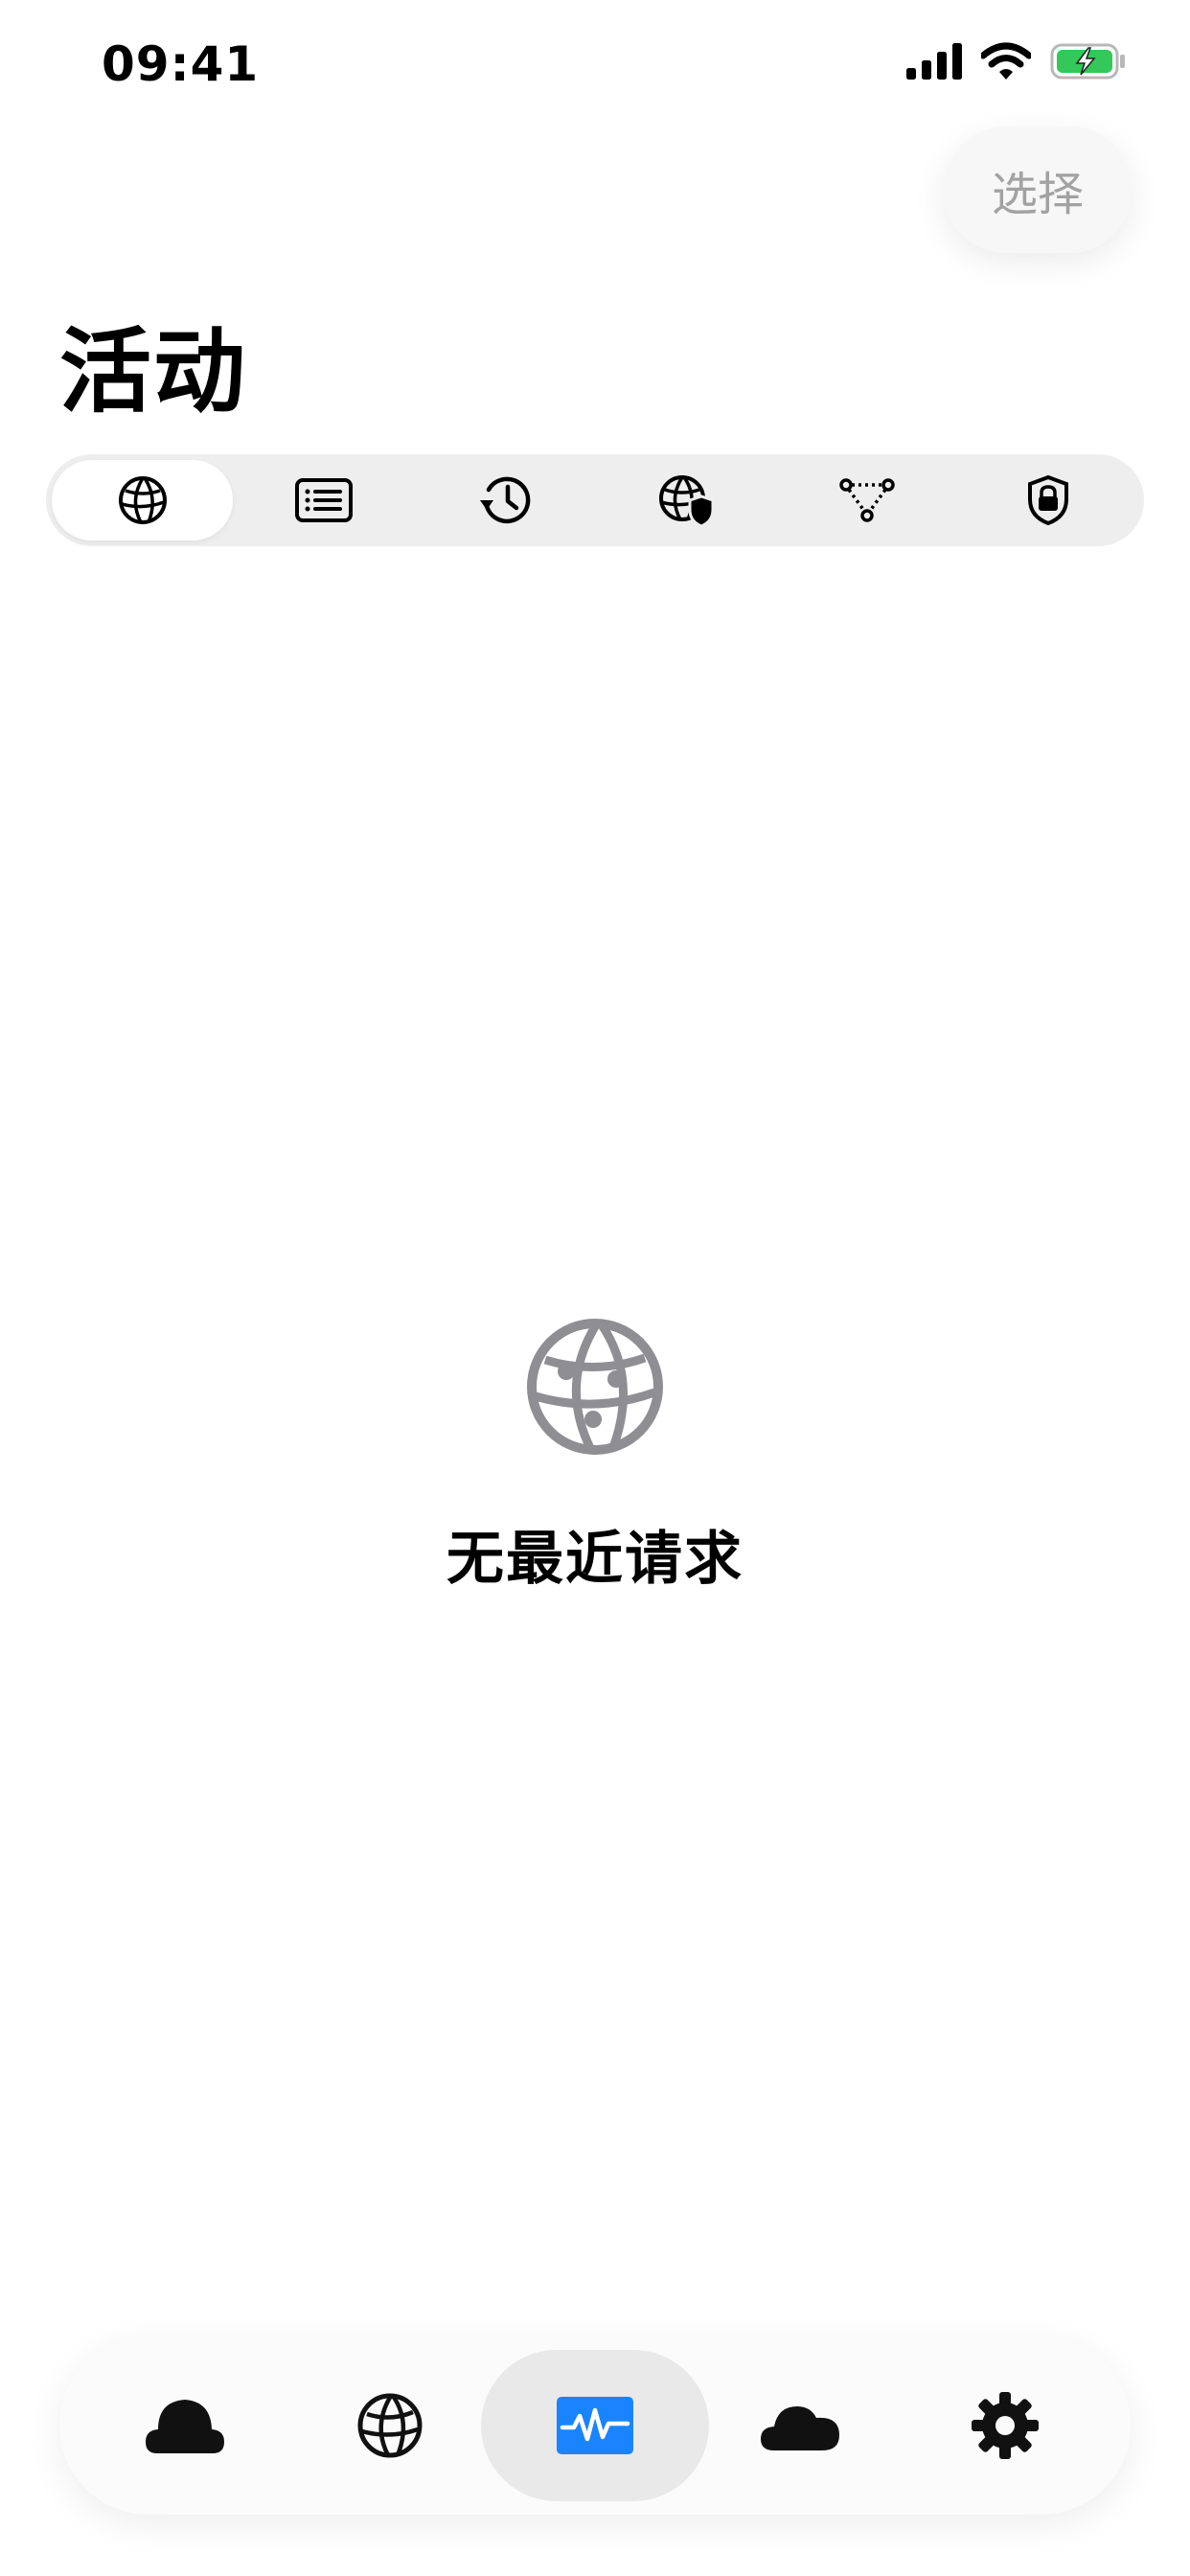 The image size is (1190, 2576). I want to click on cloud-icon, so click(800, 2425).